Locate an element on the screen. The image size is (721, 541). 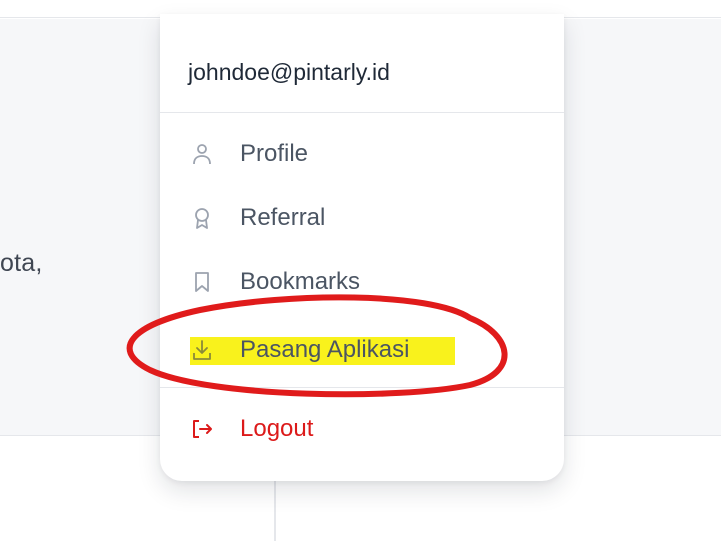
menu-item-profile: Profile is located at coordinates (362, 154).